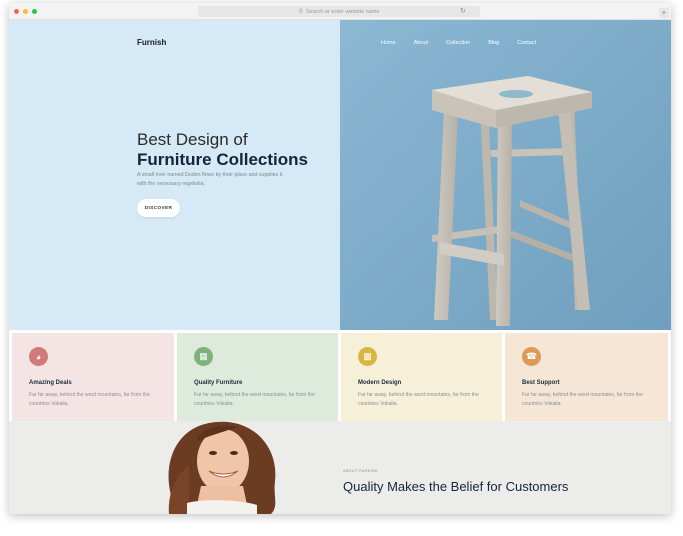  Describe the element at coordinates (367, 356) in the screenshot. I see `sofa-icon: ▩` at that location.